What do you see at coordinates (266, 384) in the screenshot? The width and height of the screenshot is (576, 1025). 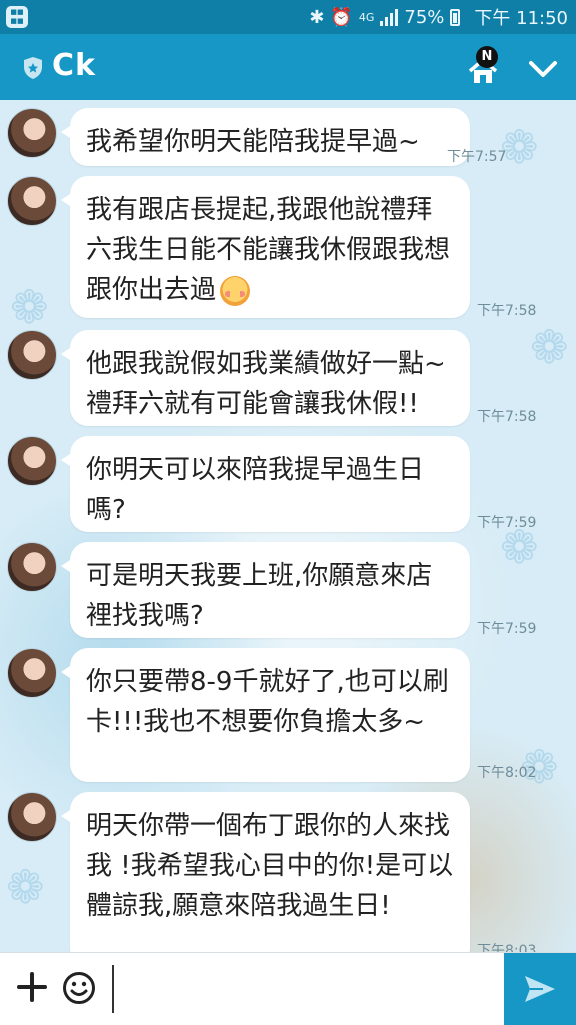 I see `message-text: 他跟我說假如我業績做好一點~禮拜六就有可能會讓我休假!!` at bounding box center [266, 384].